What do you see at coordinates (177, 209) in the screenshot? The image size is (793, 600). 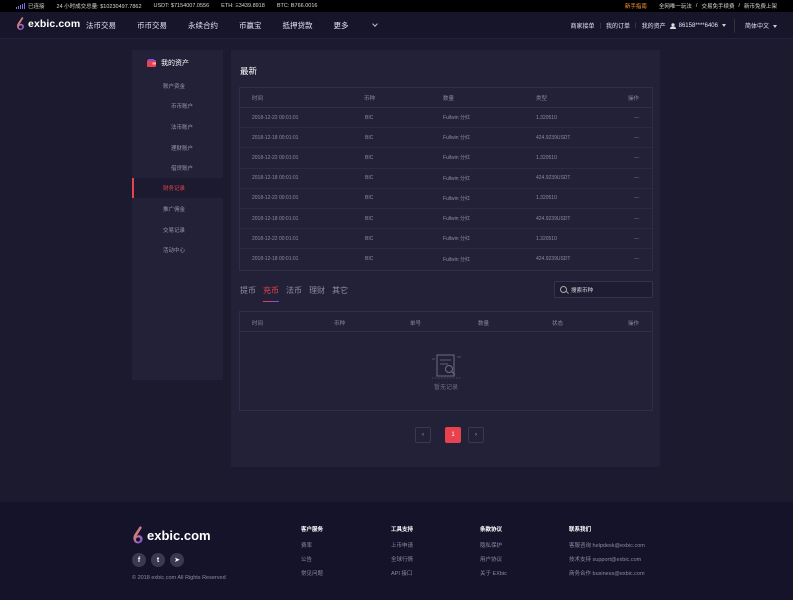 I see `sidebar-item-commission: 推广佣金` at bounding box center [177, 209].